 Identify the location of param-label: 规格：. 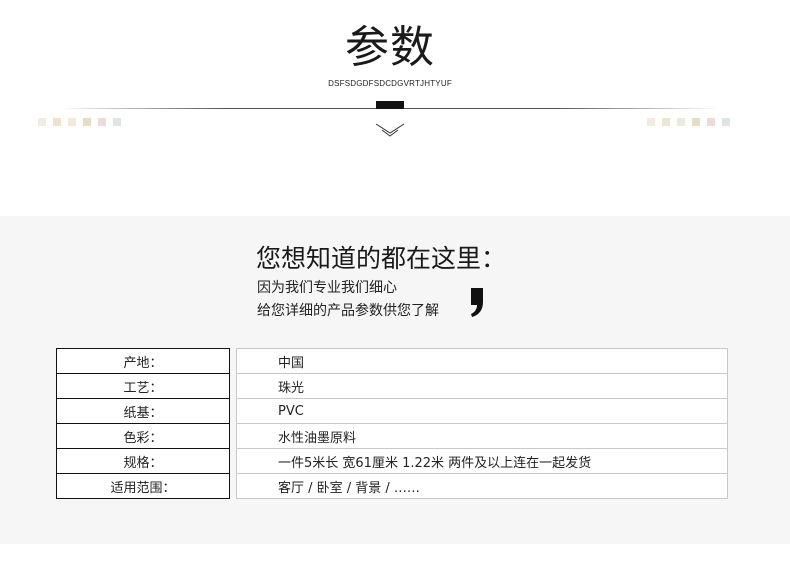
(143, 461).